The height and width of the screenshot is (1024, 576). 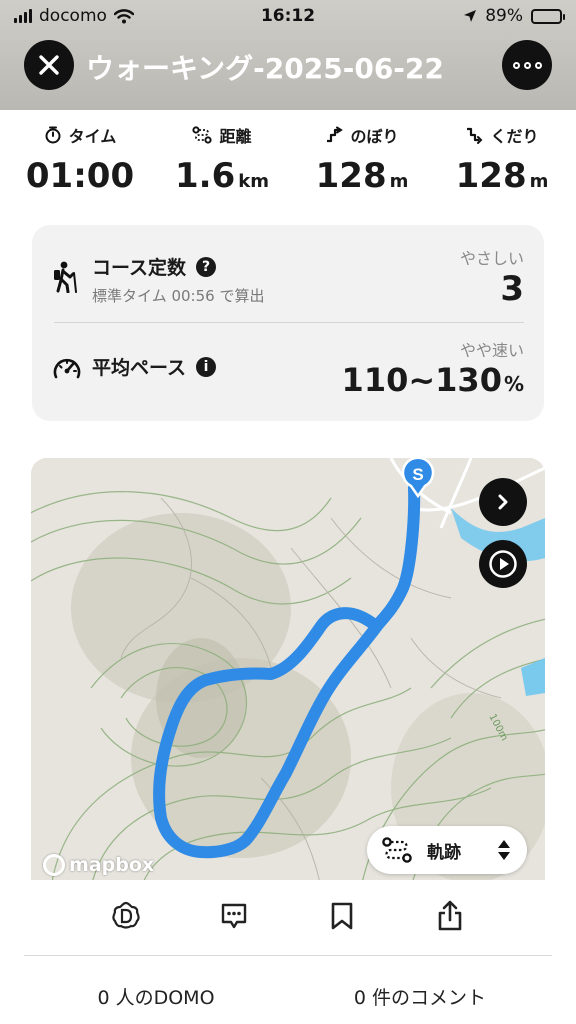 I want to click on course-constant-subtext: 標準タイム 00:56 で算出, so click(x=178, y=296).